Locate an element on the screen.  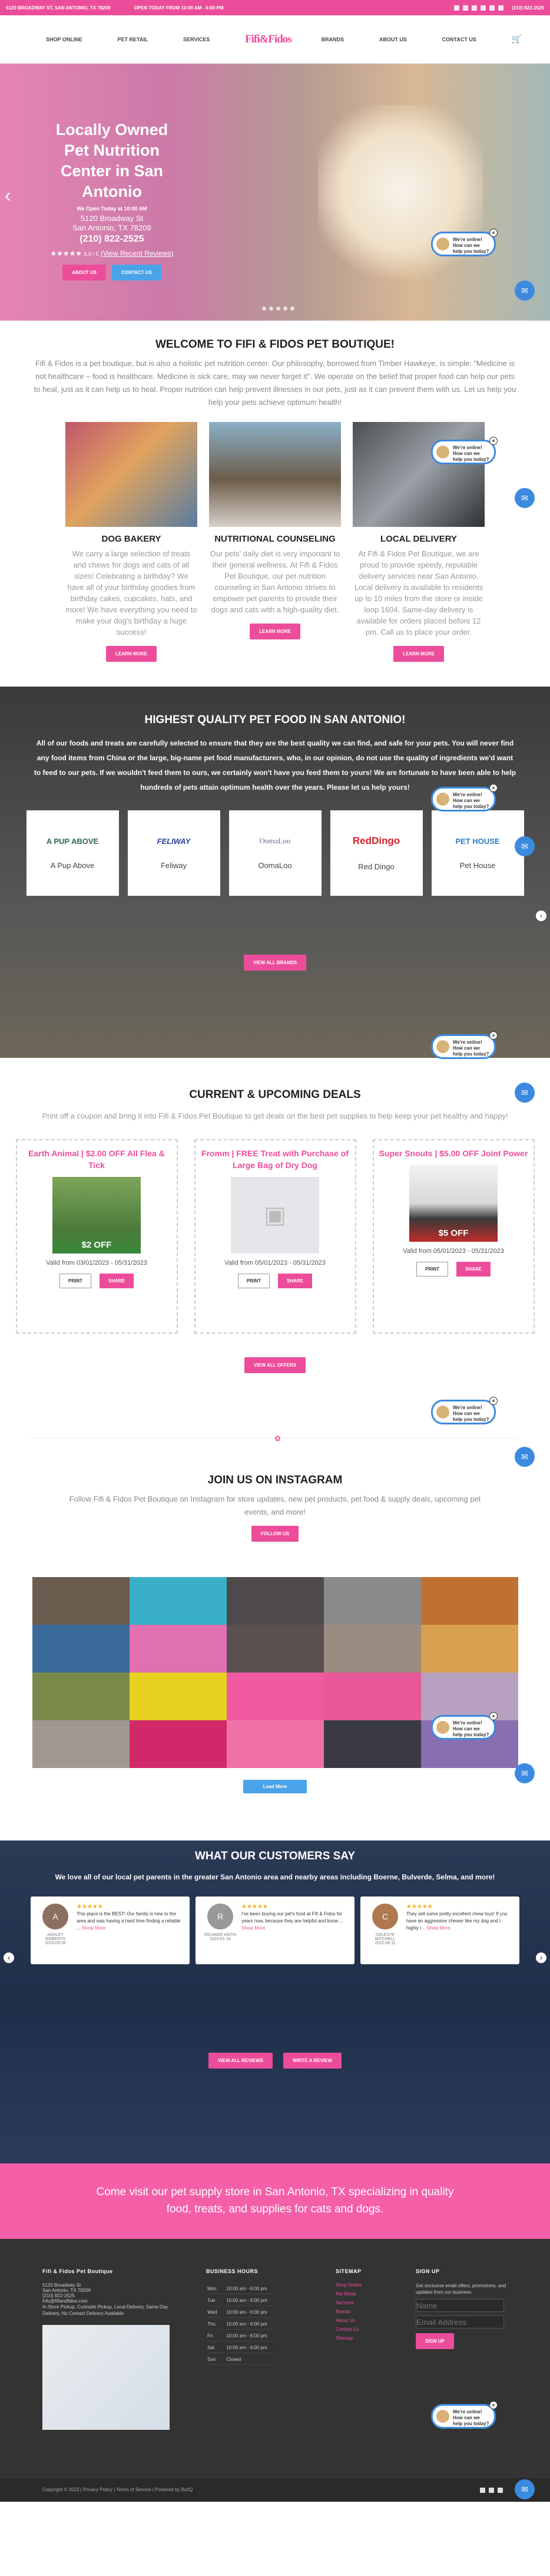
sitemap-link: Services is located at coordinates (349, 2302).